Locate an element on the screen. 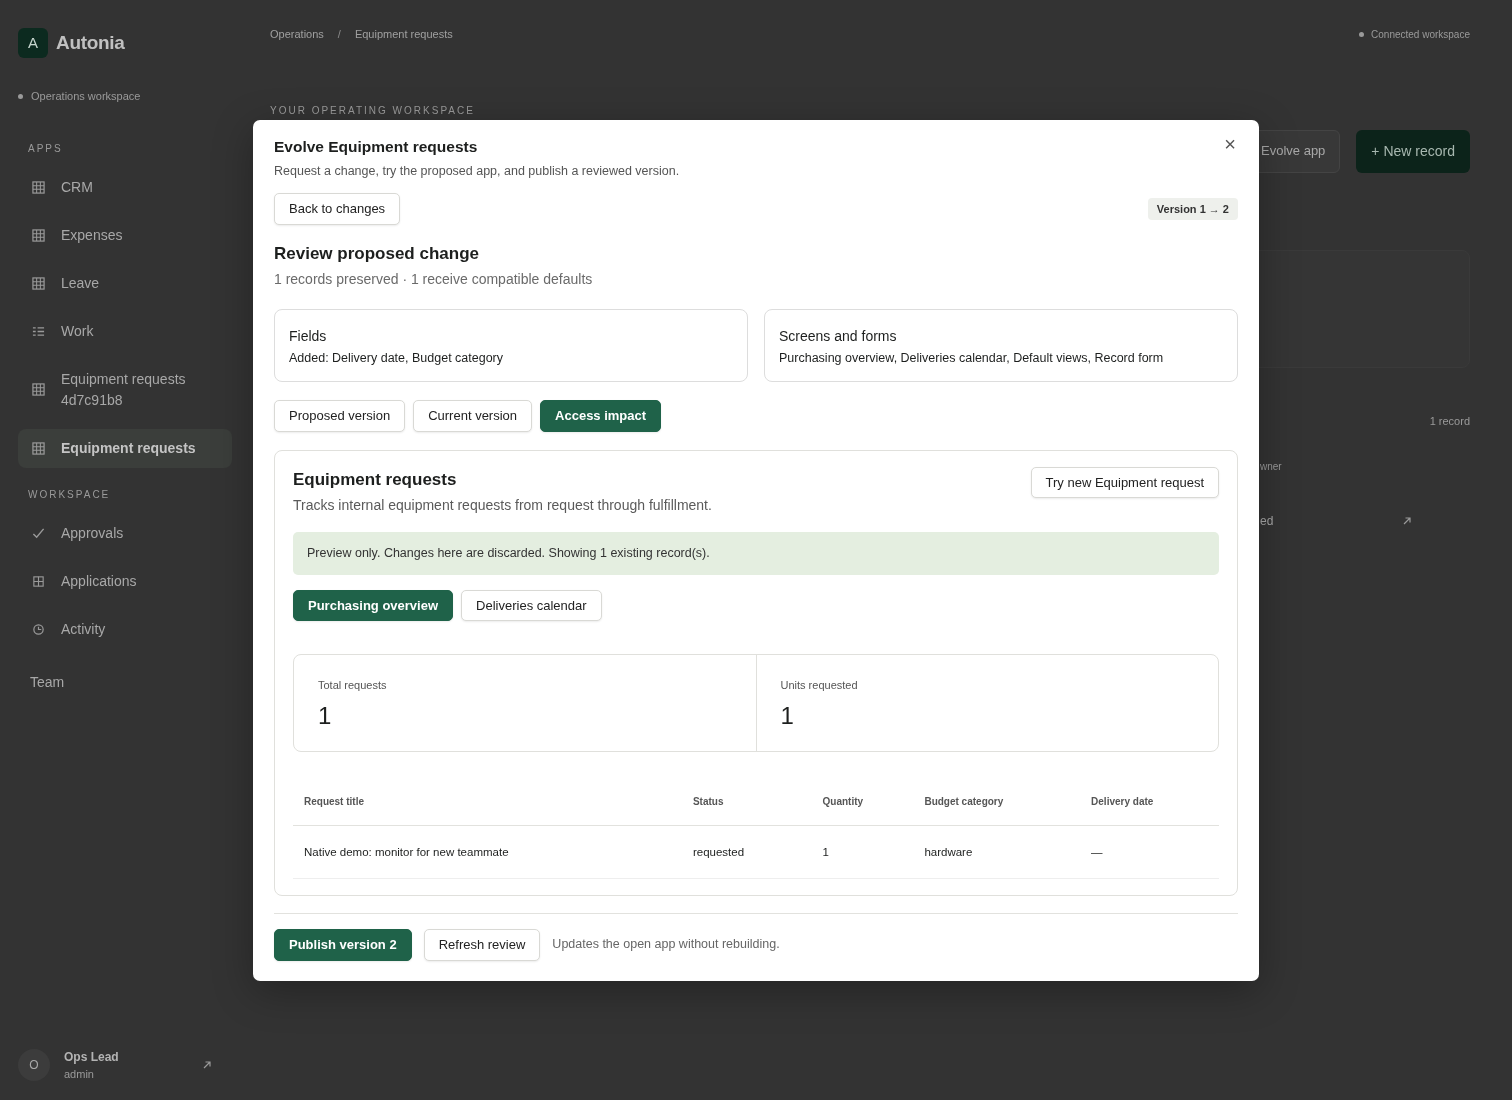 The width and height of the screenshot is (1512, 1100). connection-status: Connected workspace is located at coordinates (1420, 34).